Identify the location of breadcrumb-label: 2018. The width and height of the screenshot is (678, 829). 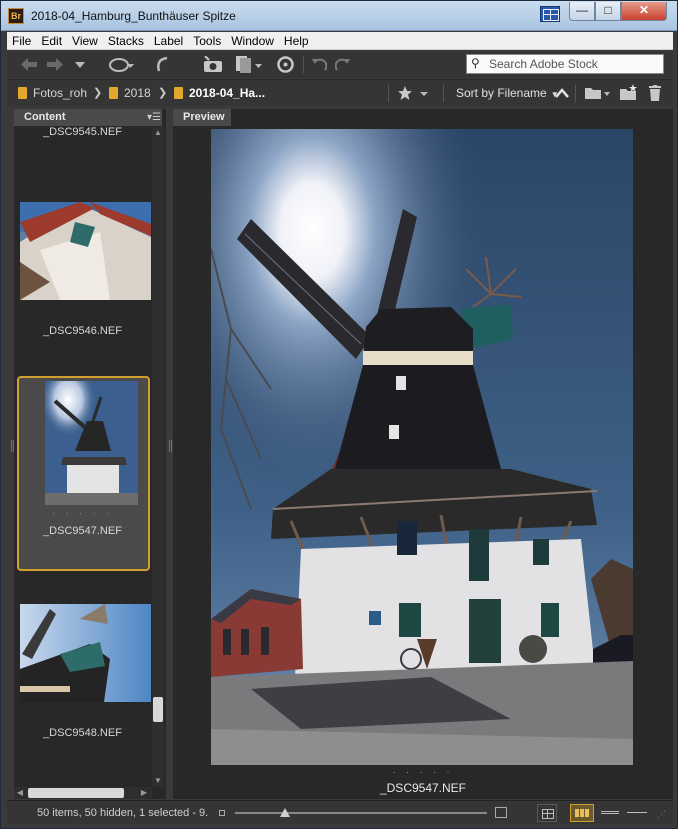
(137, 93).